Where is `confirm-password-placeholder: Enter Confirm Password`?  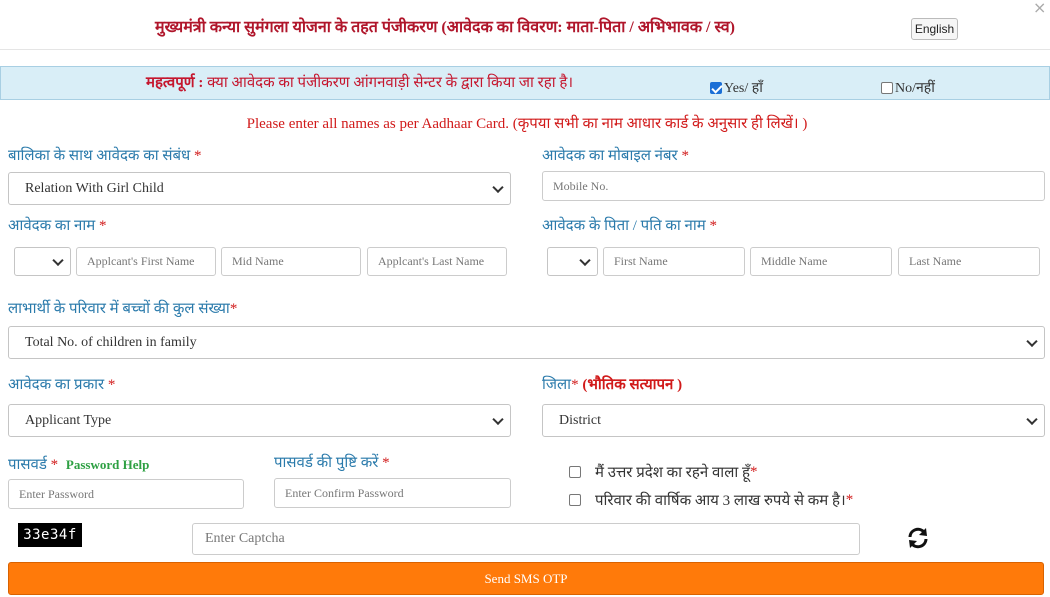 confirm-password-placeholder: Enter Confirm Password is located at coordinates (344, 492).